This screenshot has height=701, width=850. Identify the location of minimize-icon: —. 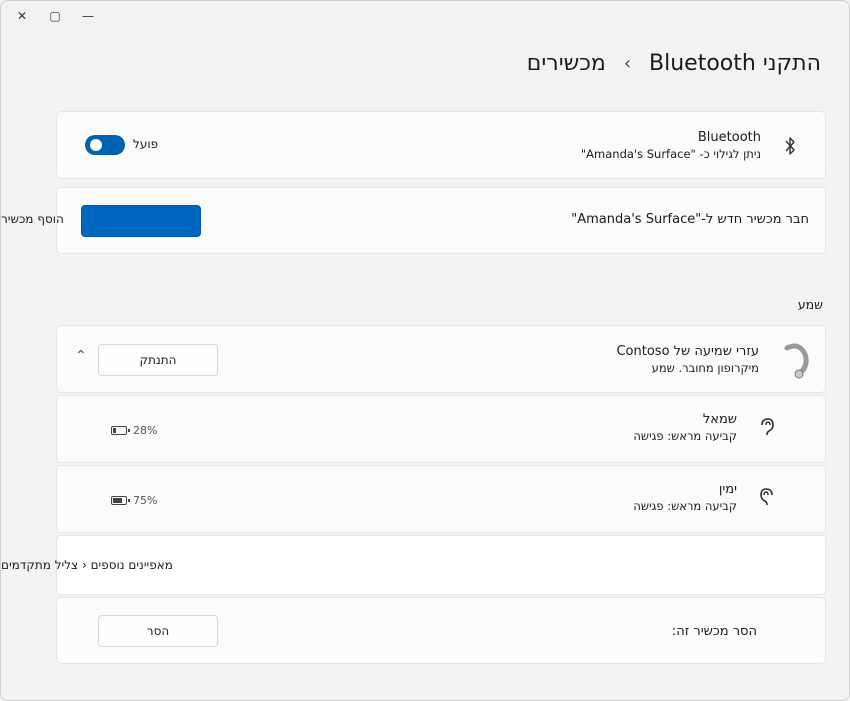
(88, 16).